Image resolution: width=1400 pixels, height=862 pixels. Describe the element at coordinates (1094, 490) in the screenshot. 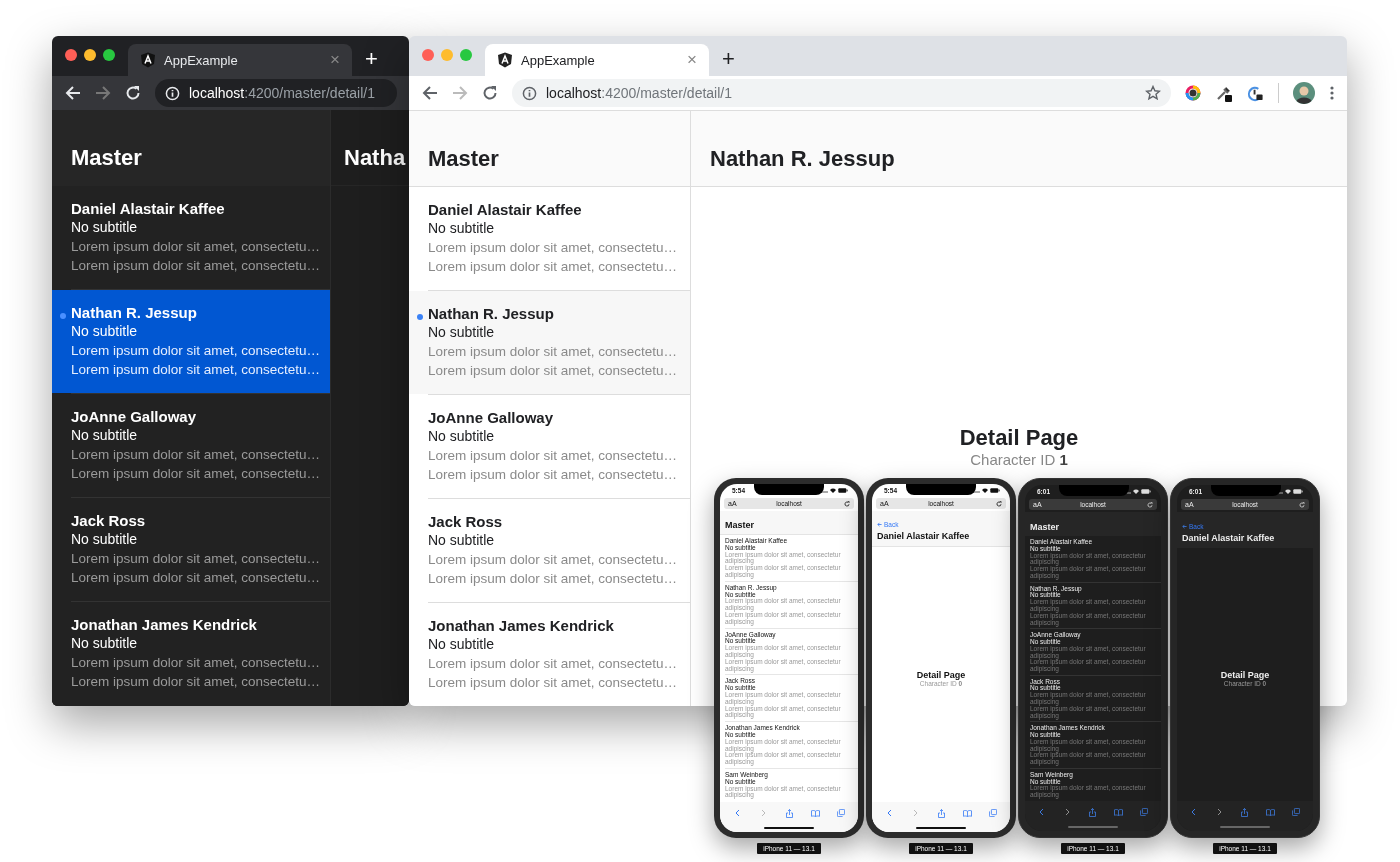

I see `phone-notch` at that location.